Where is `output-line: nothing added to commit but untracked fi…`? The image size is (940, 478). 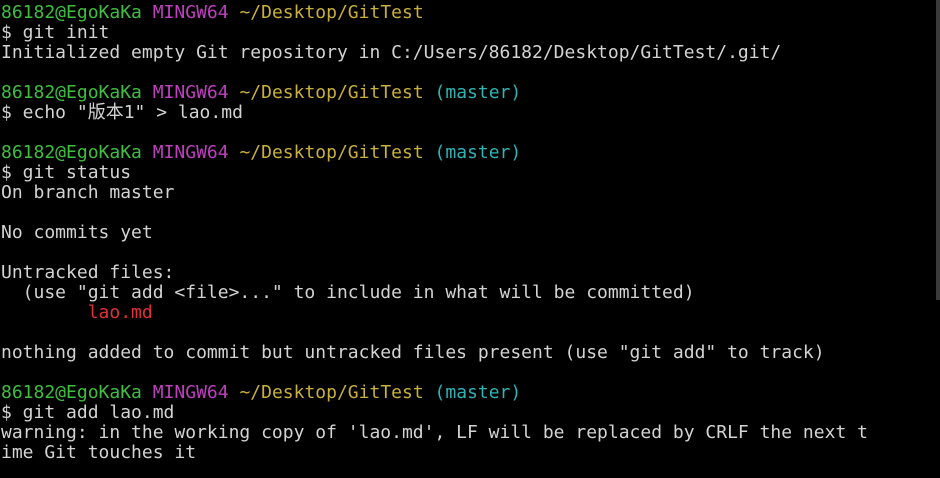 output-line: nothing added to commit but untracked fi… is located at coordinates (413, 352).